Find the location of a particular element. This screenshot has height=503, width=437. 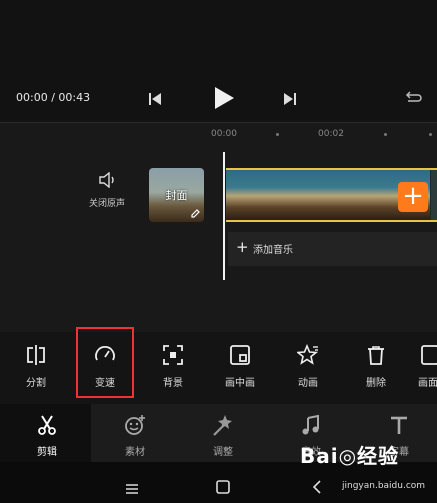

tool-delete-button: 删除 is located at coordinates (376, 366).